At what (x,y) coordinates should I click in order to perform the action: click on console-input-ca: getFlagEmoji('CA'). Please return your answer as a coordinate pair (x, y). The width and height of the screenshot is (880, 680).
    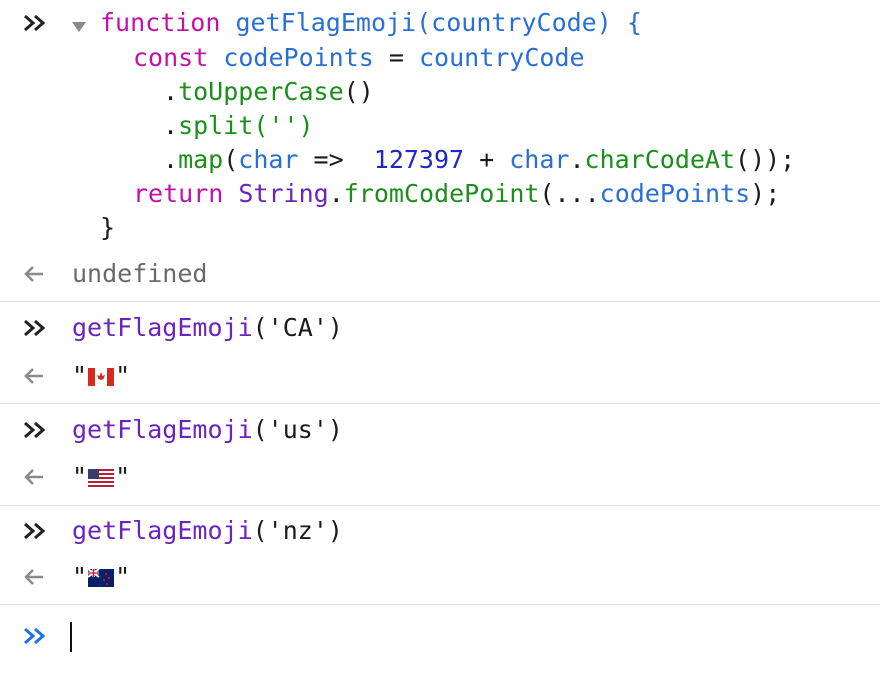
    Looking at the image, I should click on (207, 328).